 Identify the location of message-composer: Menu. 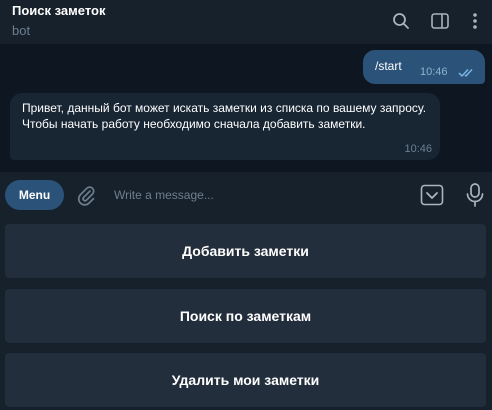
(246, 195).